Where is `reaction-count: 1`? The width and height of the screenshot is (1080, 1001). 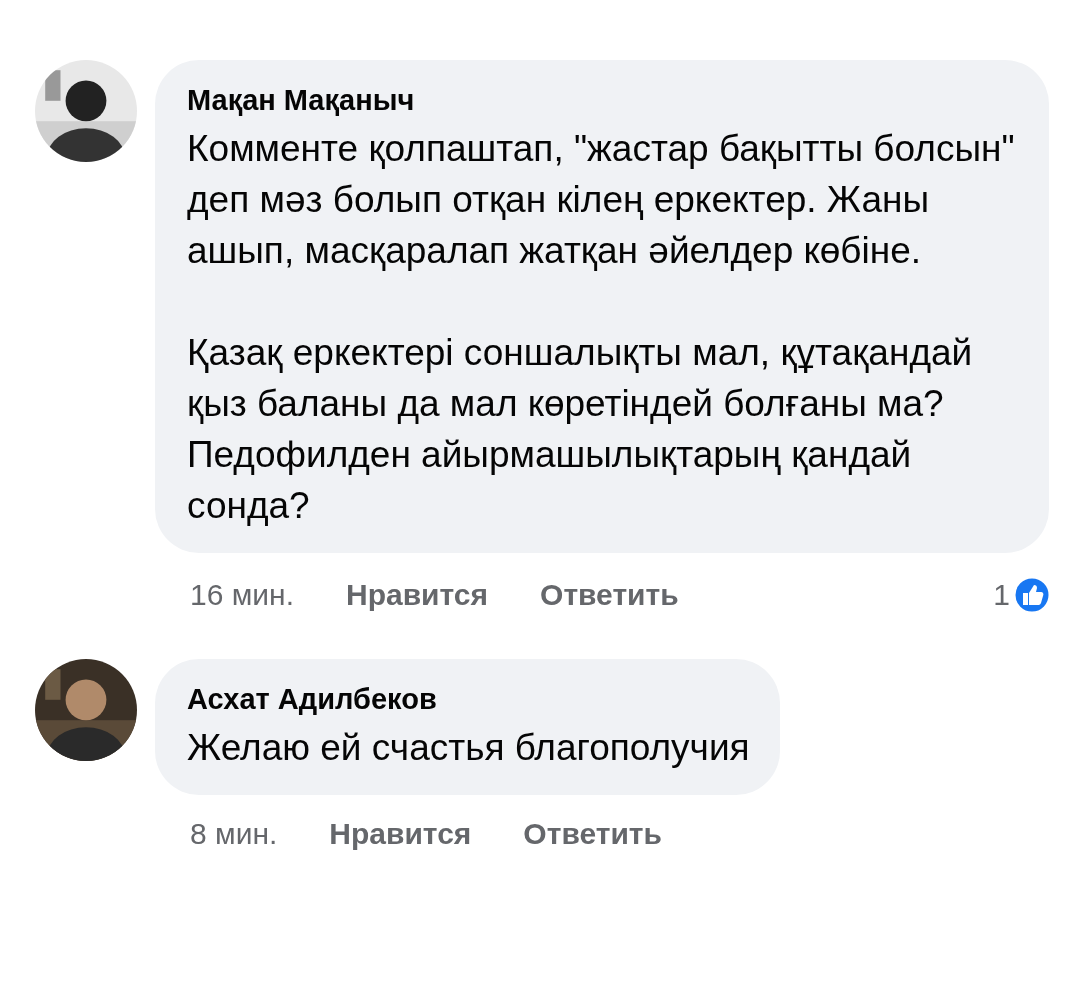
reaction-count: 1 is located at coordinates (1001, 595).